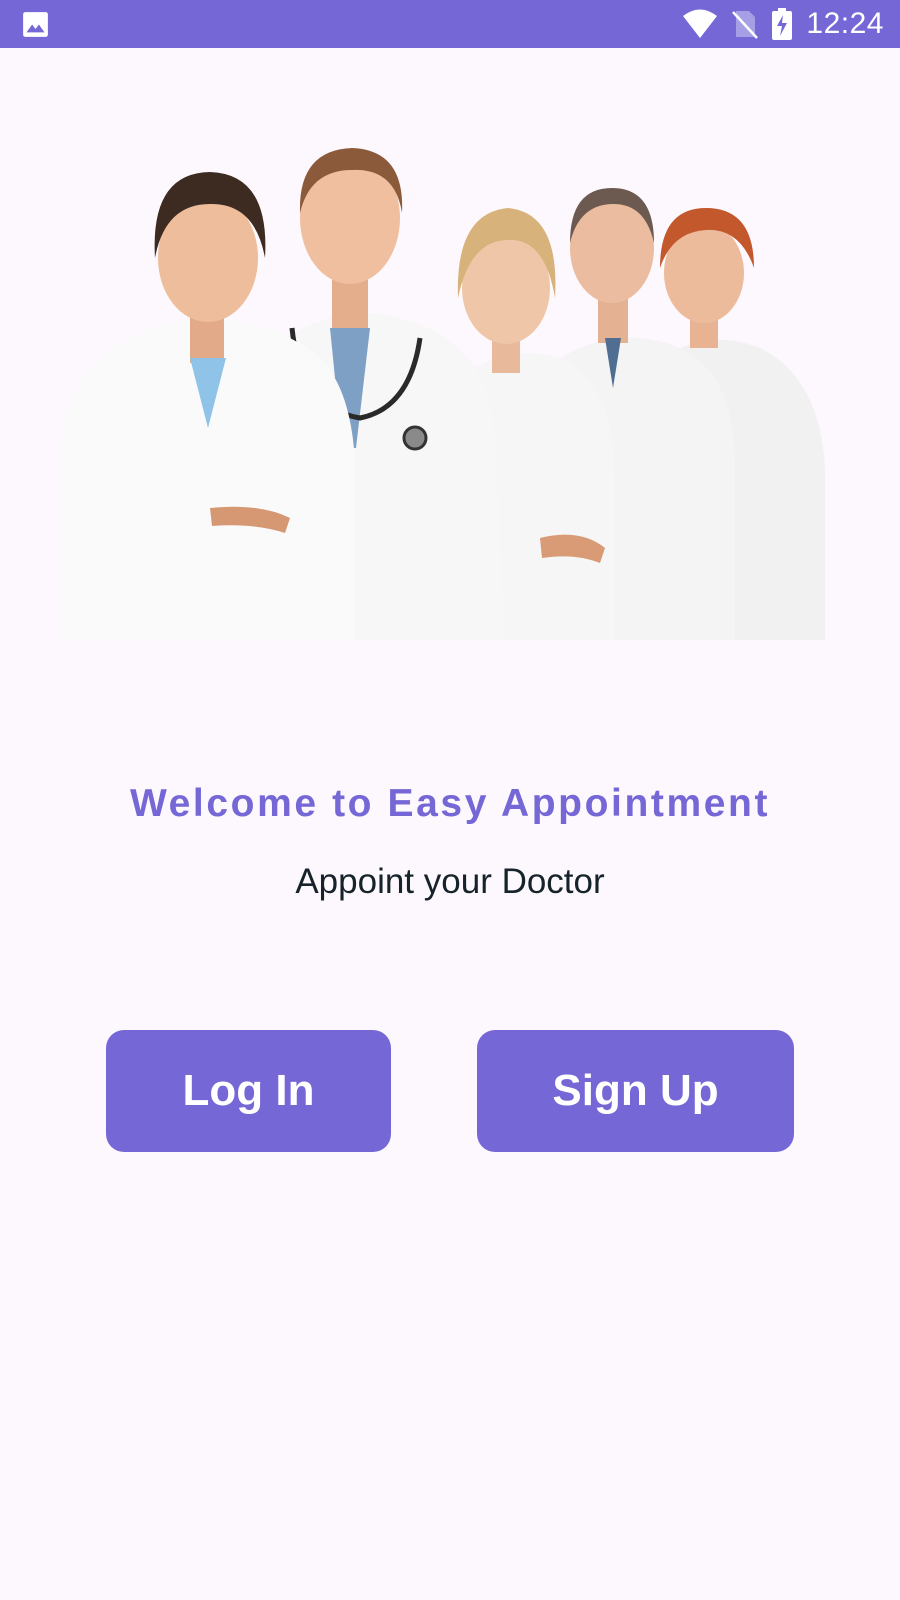 The width and height of the screenshot is (900, 1600). I want to click on battery-charging-icon, so click(782, 24).